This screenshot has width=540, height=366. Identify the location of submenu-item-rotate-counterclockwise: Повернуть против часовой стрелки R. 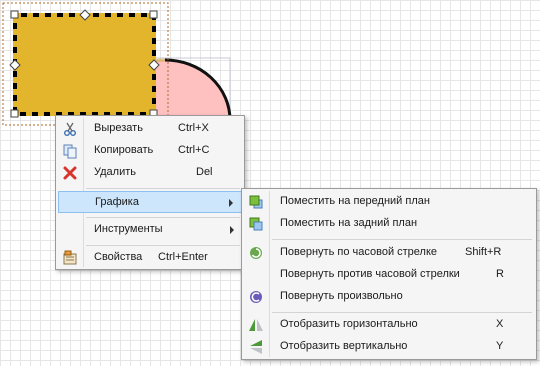
(389, 275).